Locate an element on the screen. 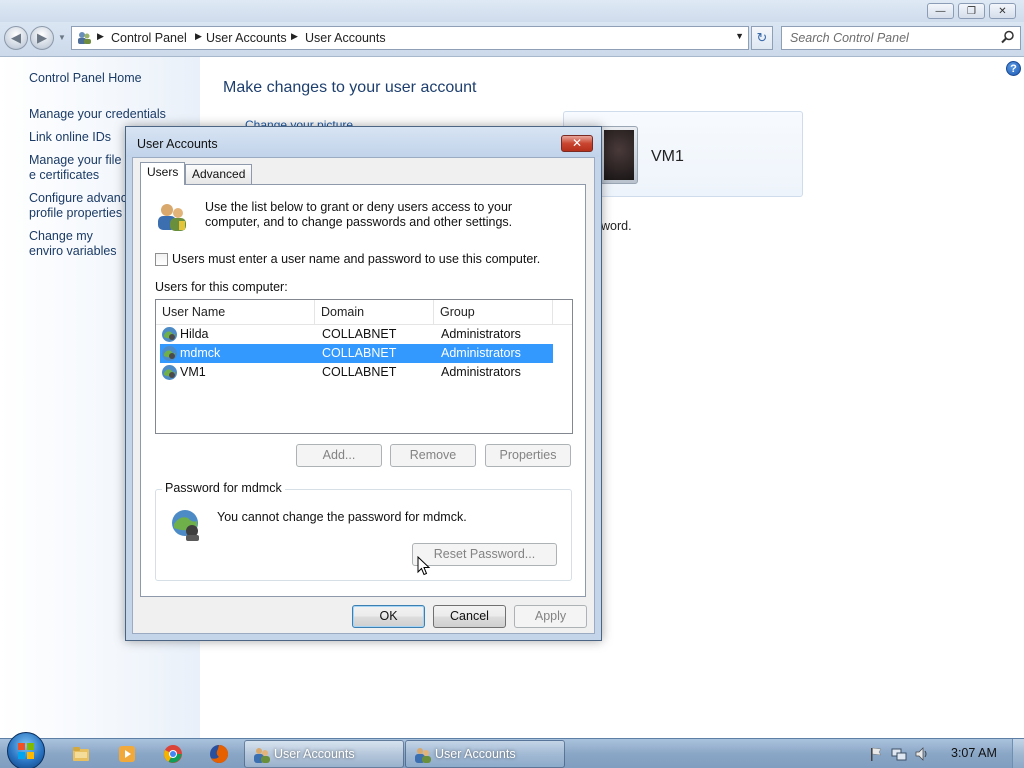 This screenshot has height=768, width=1024. dialog-titlebar: User Accounts ✕ is located at coordinates (363, 142).